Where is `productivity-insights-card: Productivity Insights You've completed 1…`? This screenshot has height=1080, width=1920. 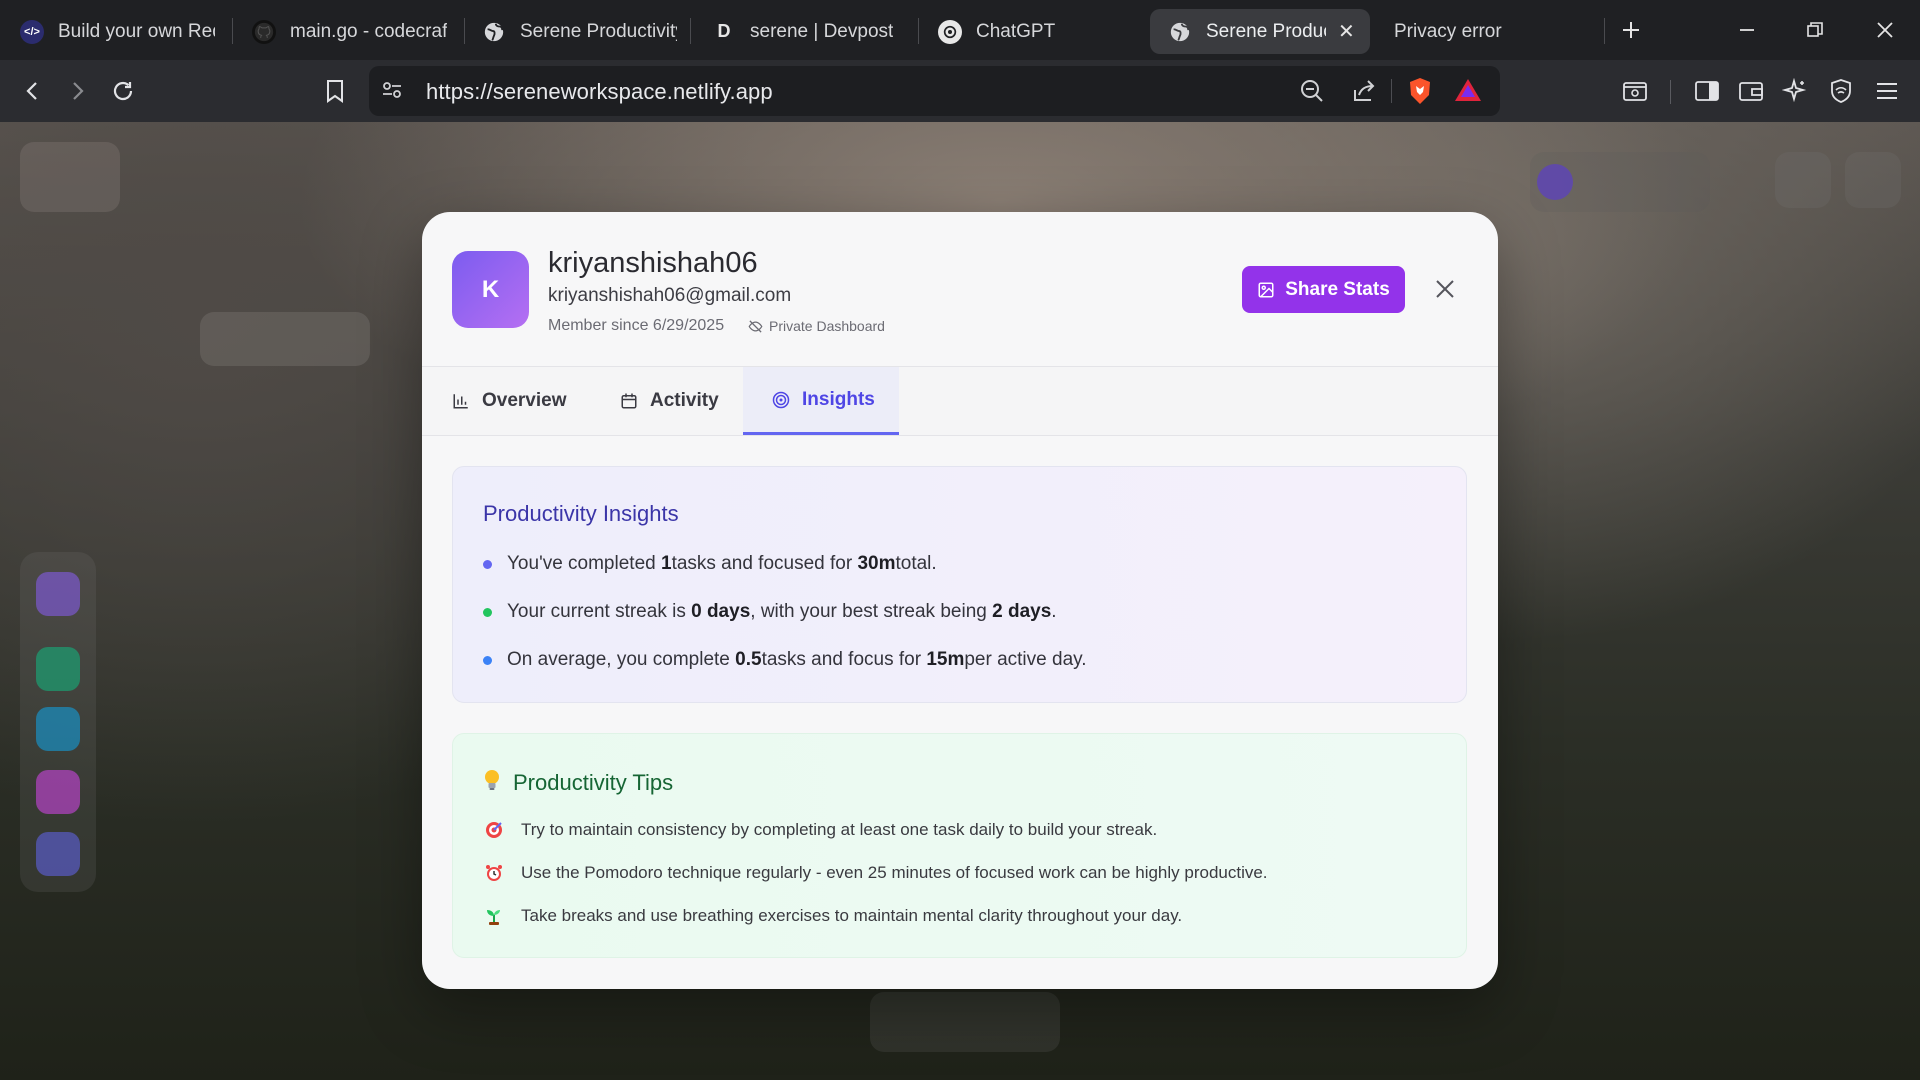 productivity-insights-card: Productivity Insights You've completed 1… is located at coordinates (959, 584).